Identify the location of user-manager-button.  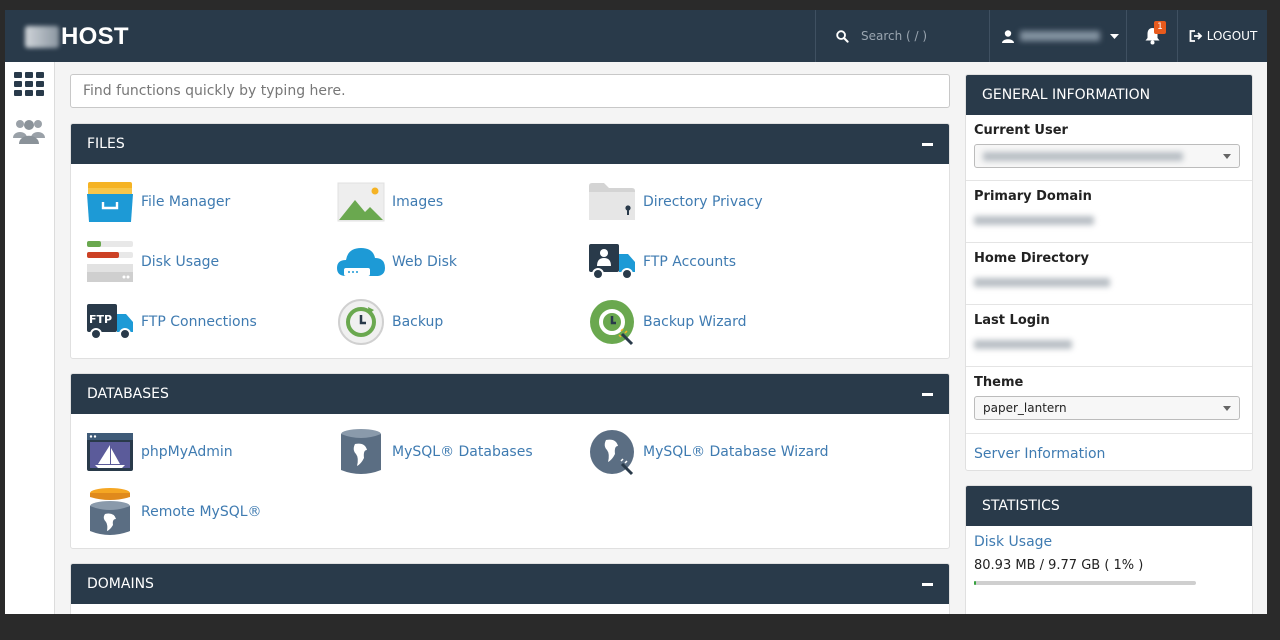
(29, 130).